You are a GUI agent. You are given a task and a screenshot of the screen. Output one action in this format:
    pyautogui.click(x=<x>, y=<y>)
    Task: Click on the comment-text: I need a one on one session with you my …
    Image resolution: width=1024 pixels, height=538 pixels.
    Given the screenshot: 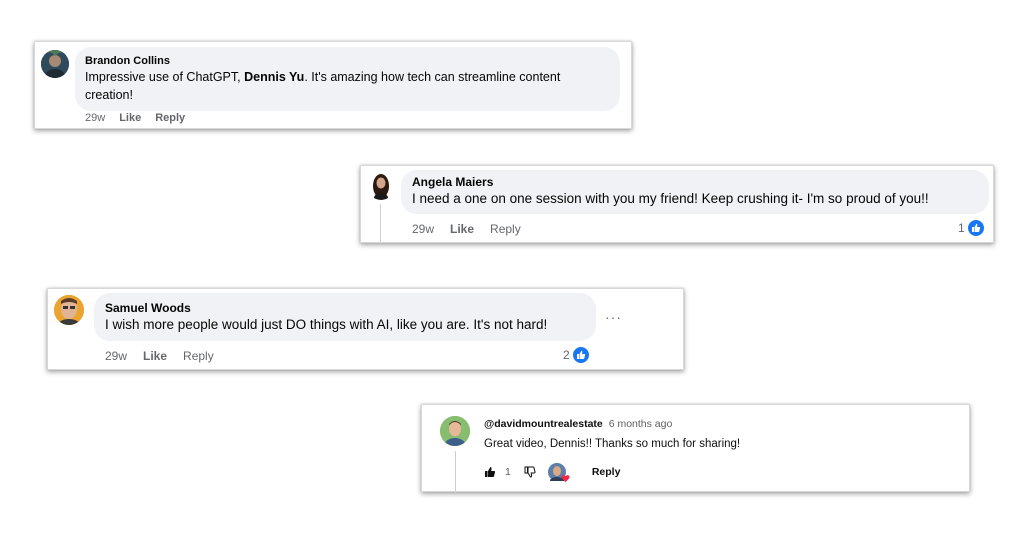 What is the action you would take?
    pyautogui.click(x=670, y=198)
    